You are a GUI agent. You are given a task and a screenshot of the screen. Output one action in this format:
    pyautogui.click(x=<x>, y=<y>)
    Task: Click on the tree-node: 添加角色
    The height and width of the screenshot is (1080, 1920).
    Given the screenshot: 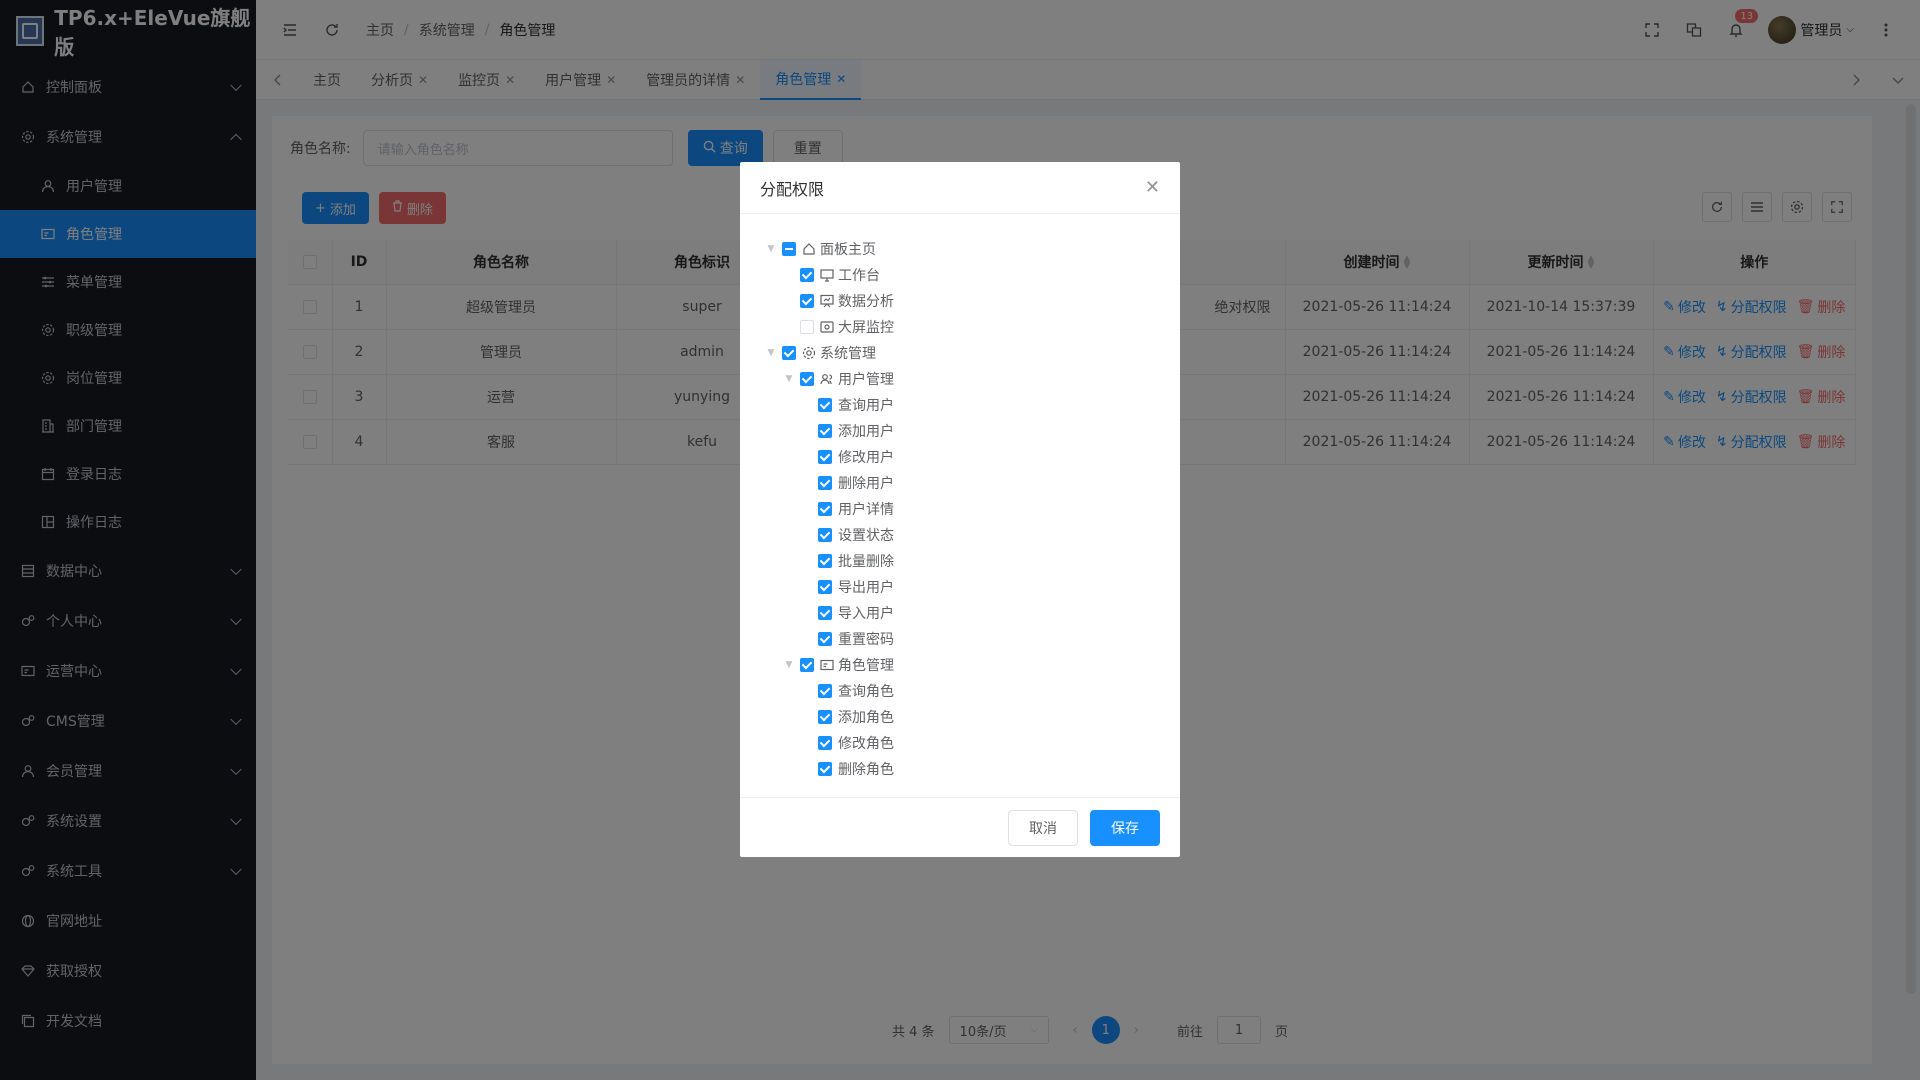 What is the action you would take?
    pyautogui.click(x=972, y=717)
    